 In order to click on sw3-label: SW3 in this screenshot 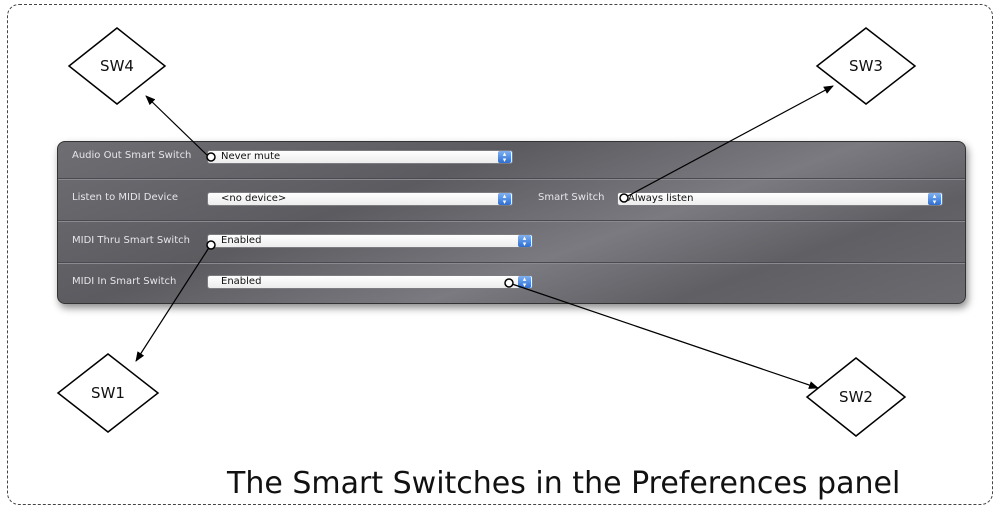, I will do `click(866, 66)`.